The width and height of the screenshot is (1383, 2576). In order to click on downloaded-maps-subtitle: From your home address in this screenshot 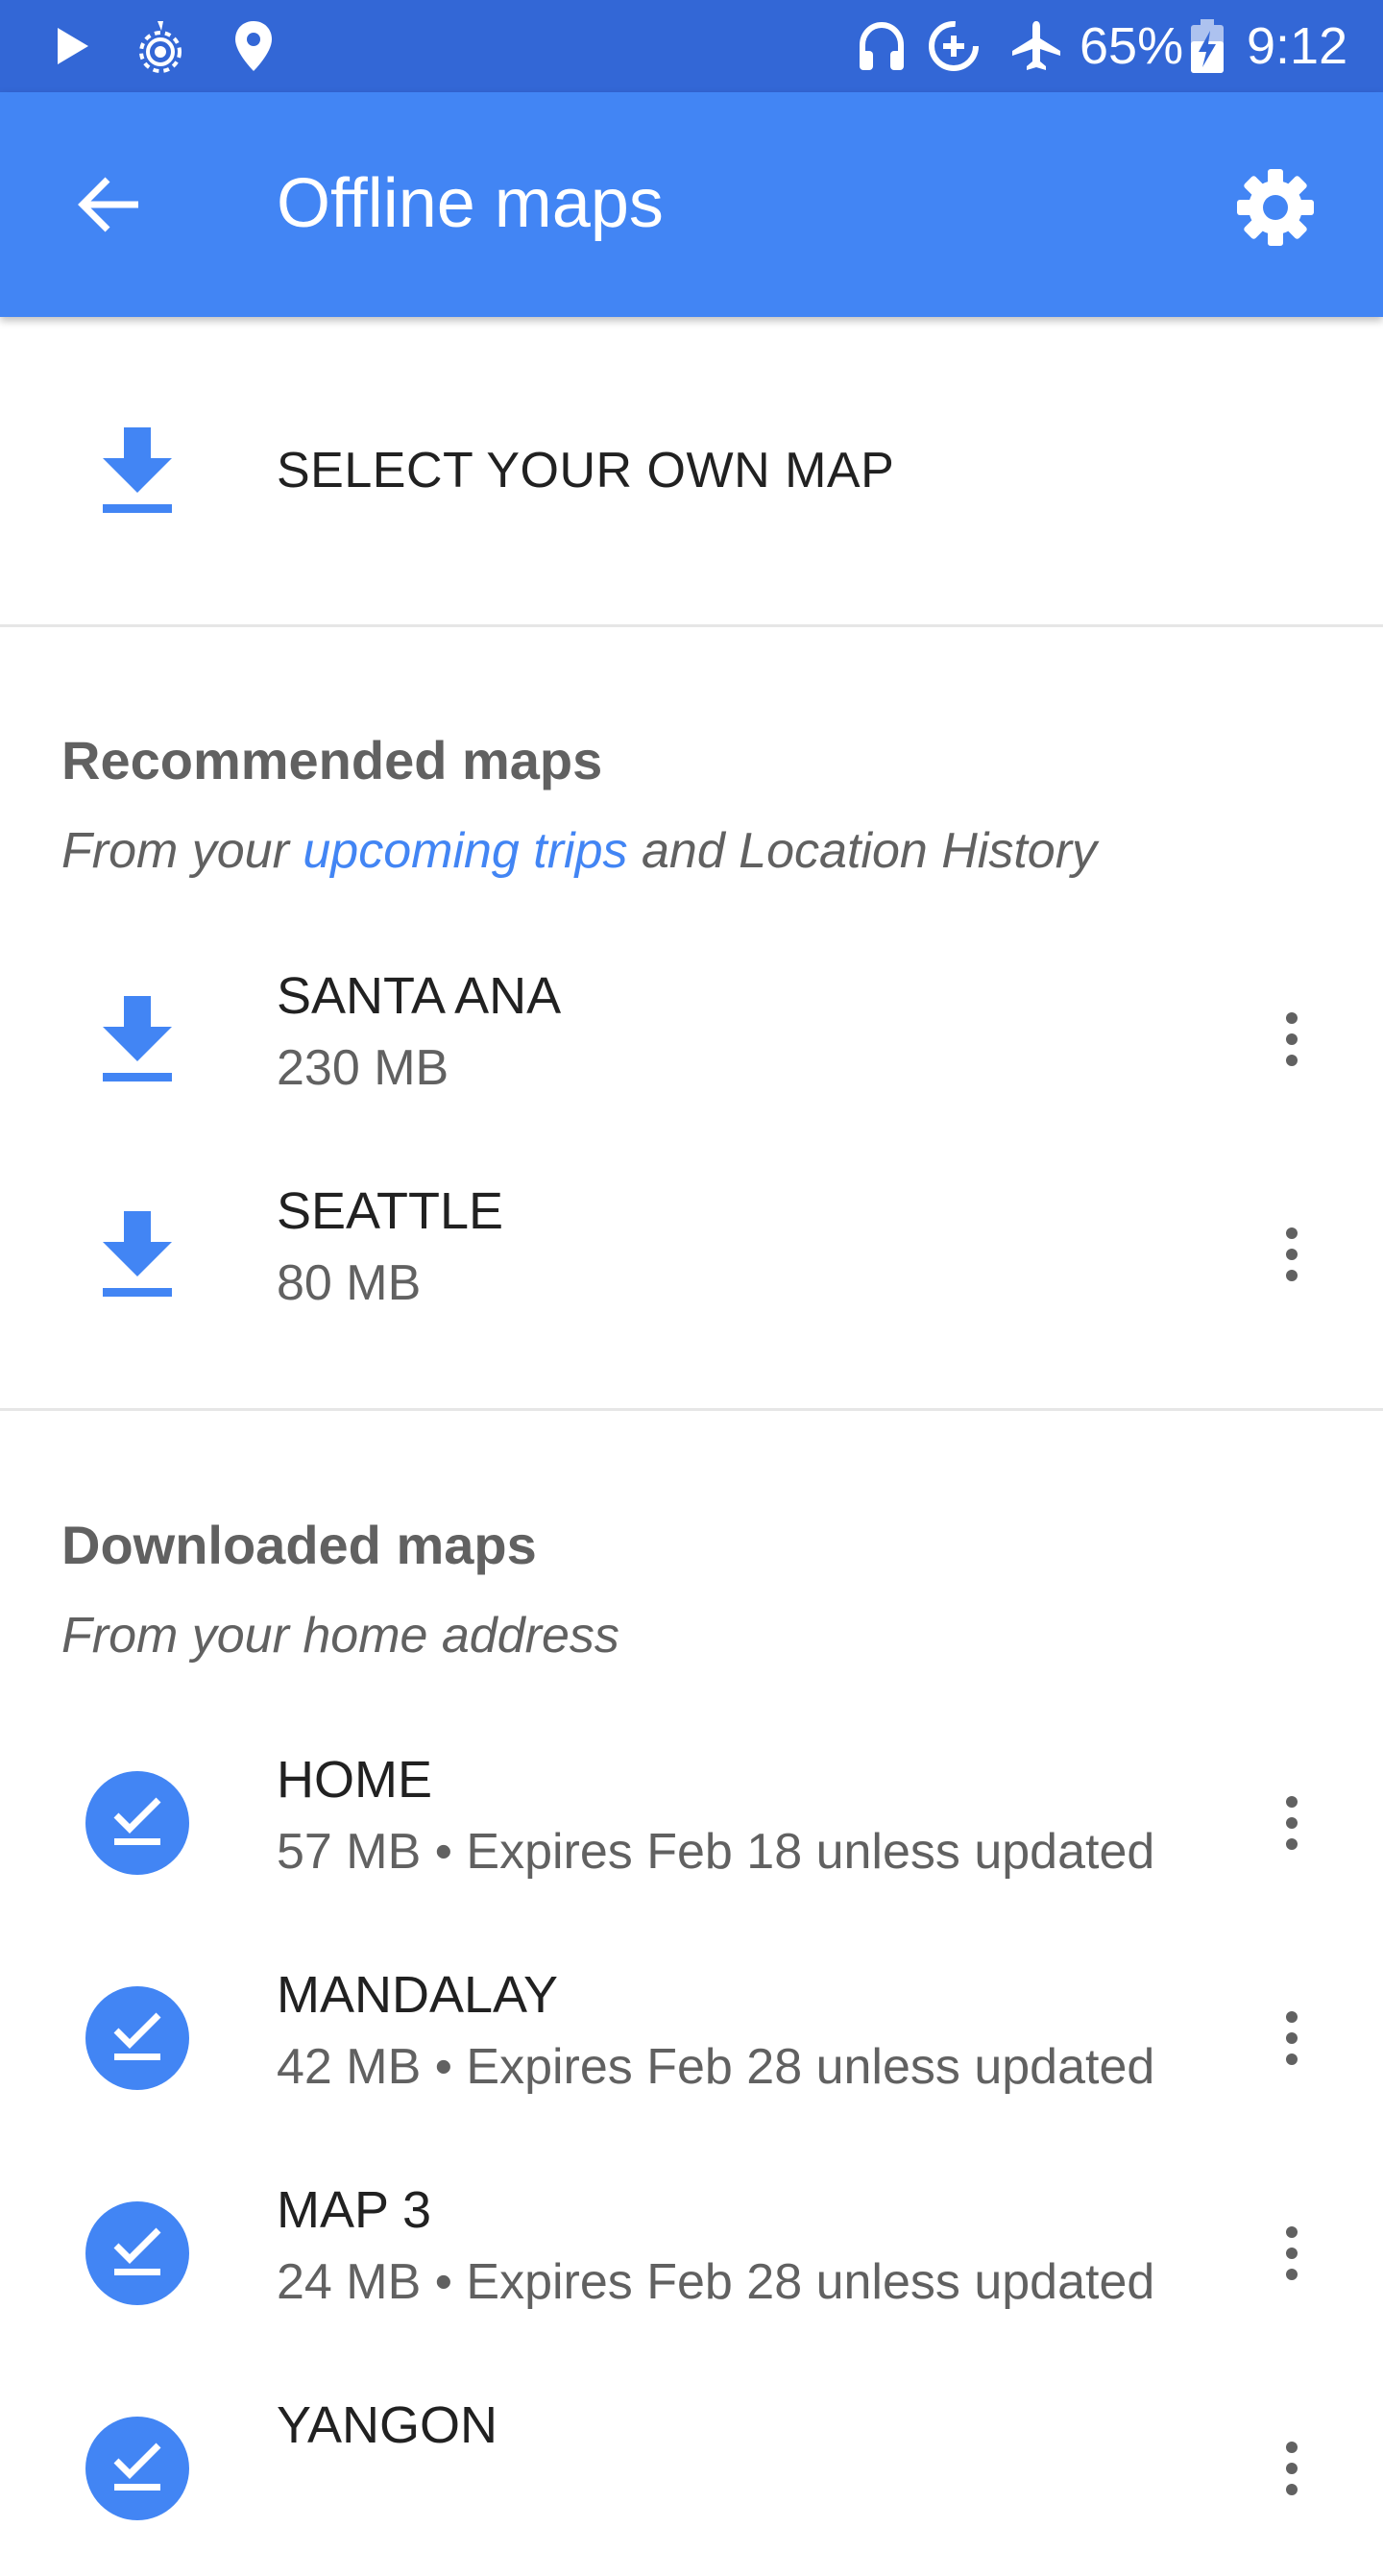, I will do `click(340, 1636)`.